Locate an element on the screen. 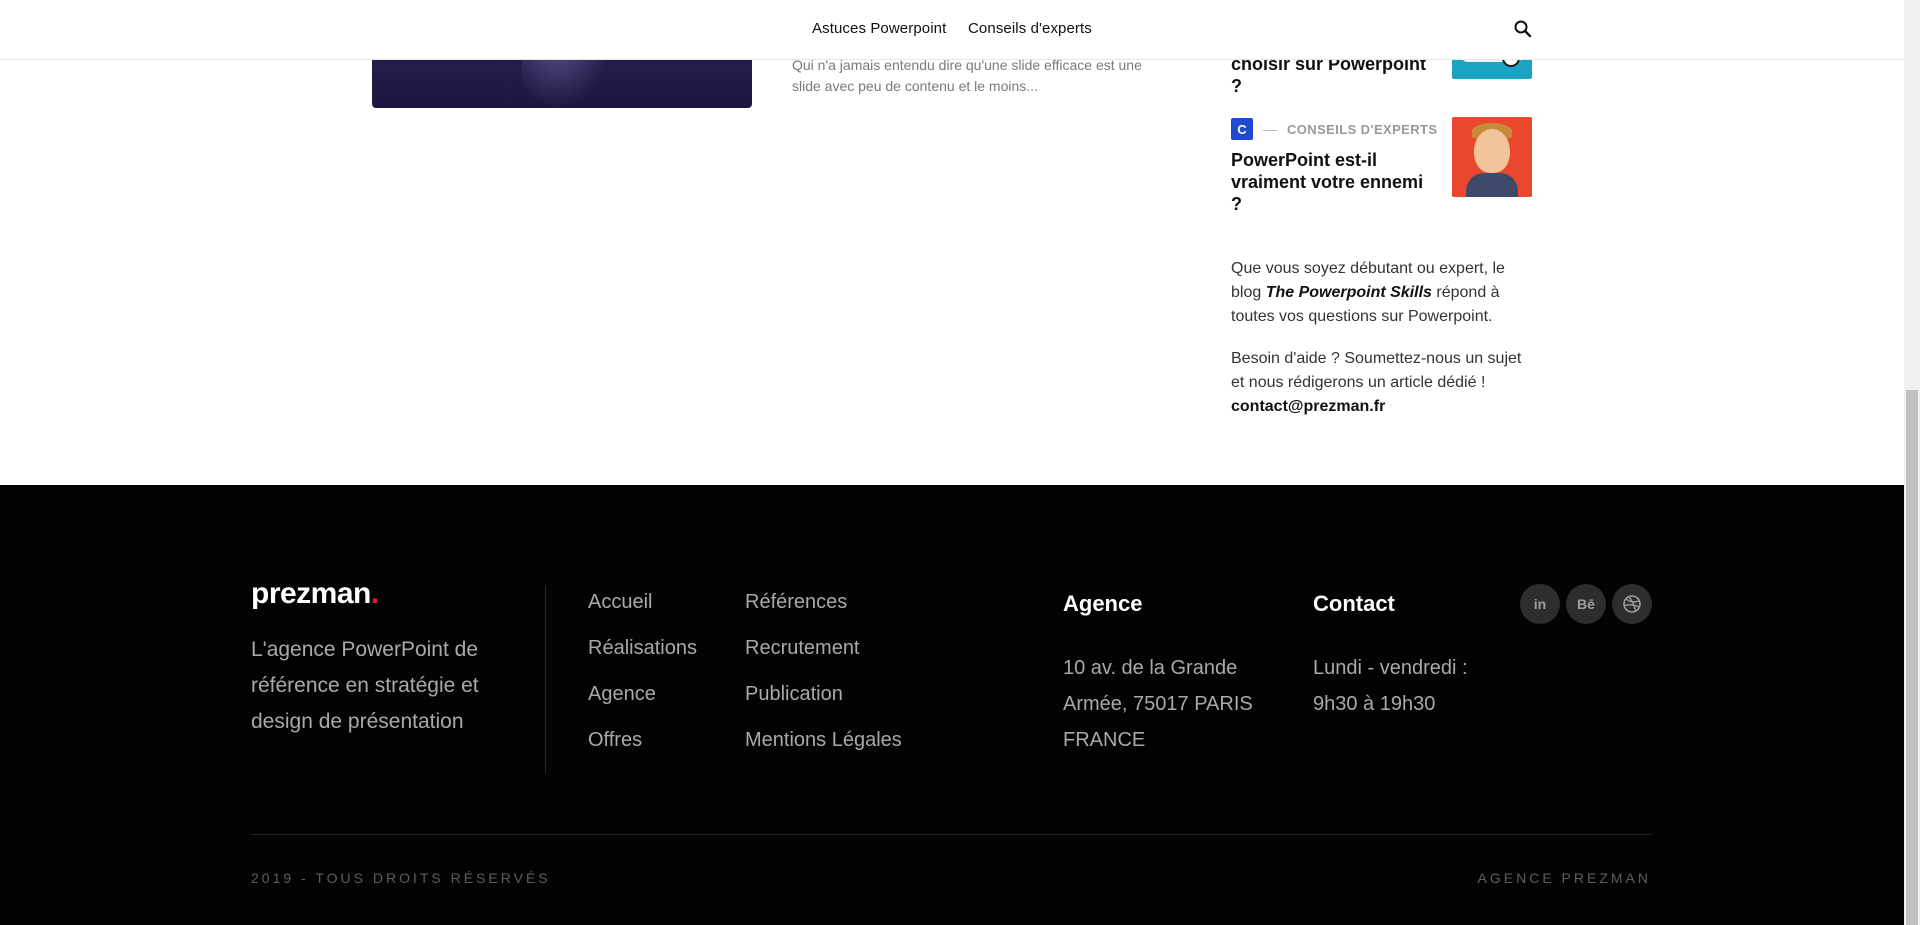  category-dash: — is located at coordinates (1270, 129).